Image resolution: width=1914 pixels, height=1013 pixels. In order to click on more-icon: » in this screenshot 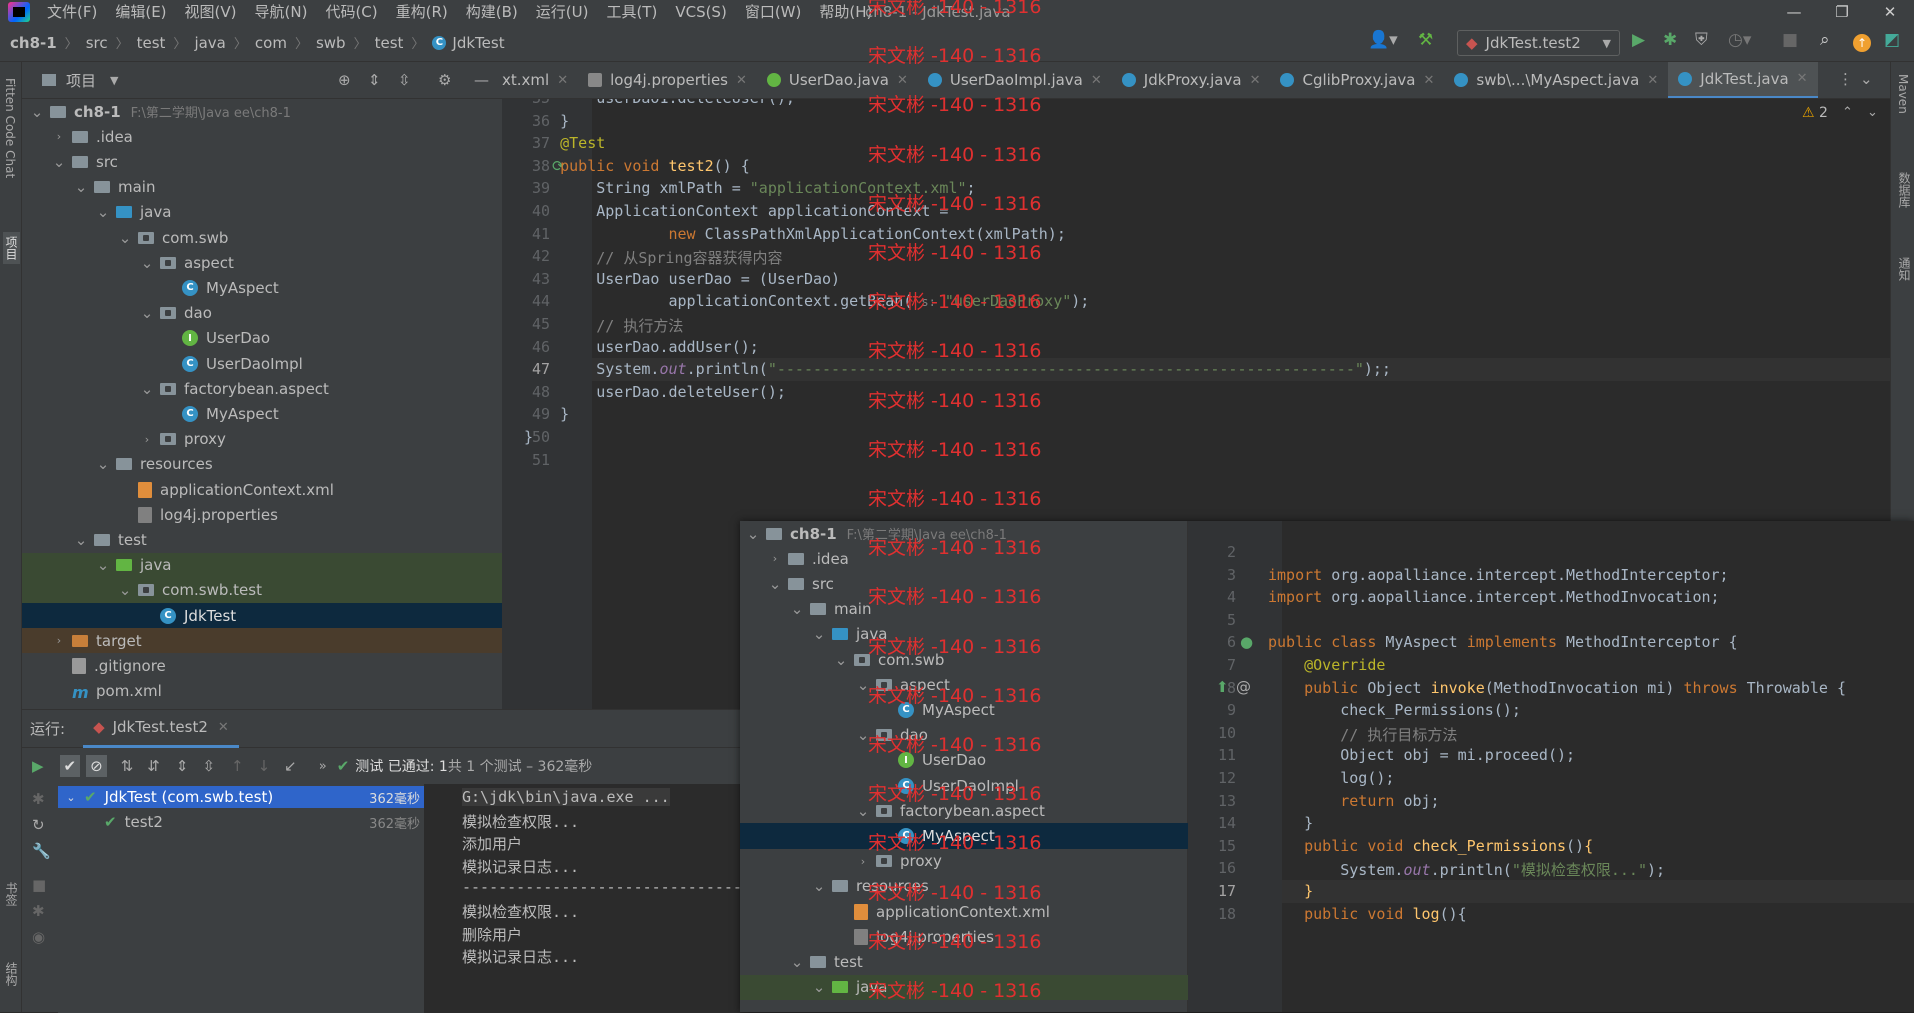, I will do `click(323, 766)`.